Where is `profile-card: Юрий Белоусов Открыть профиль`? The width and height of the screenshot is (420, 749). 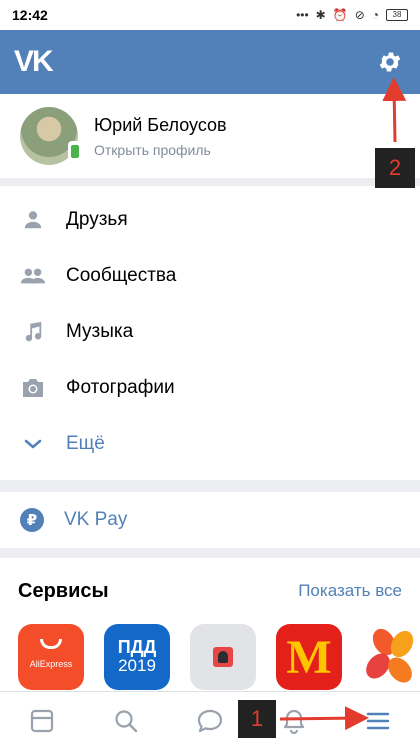
profile-card: Юрий Белоусов Открыть профиль is located at coordinates (210, 136).